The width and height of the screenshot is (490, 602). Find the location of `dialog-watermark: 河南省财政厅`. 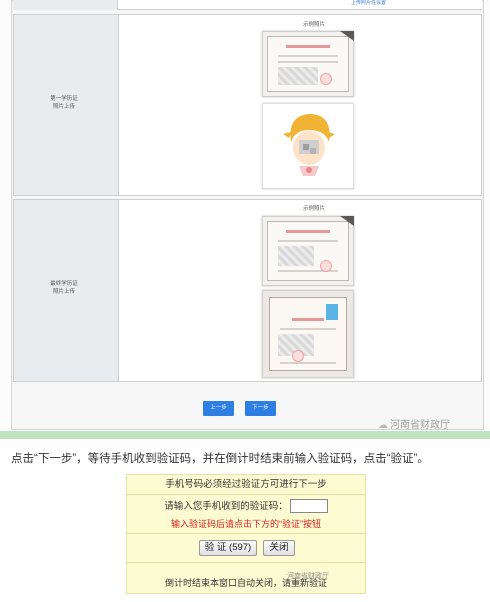

dialog-watermark: 河南省财政厅 is located at coordinates (308, 576).